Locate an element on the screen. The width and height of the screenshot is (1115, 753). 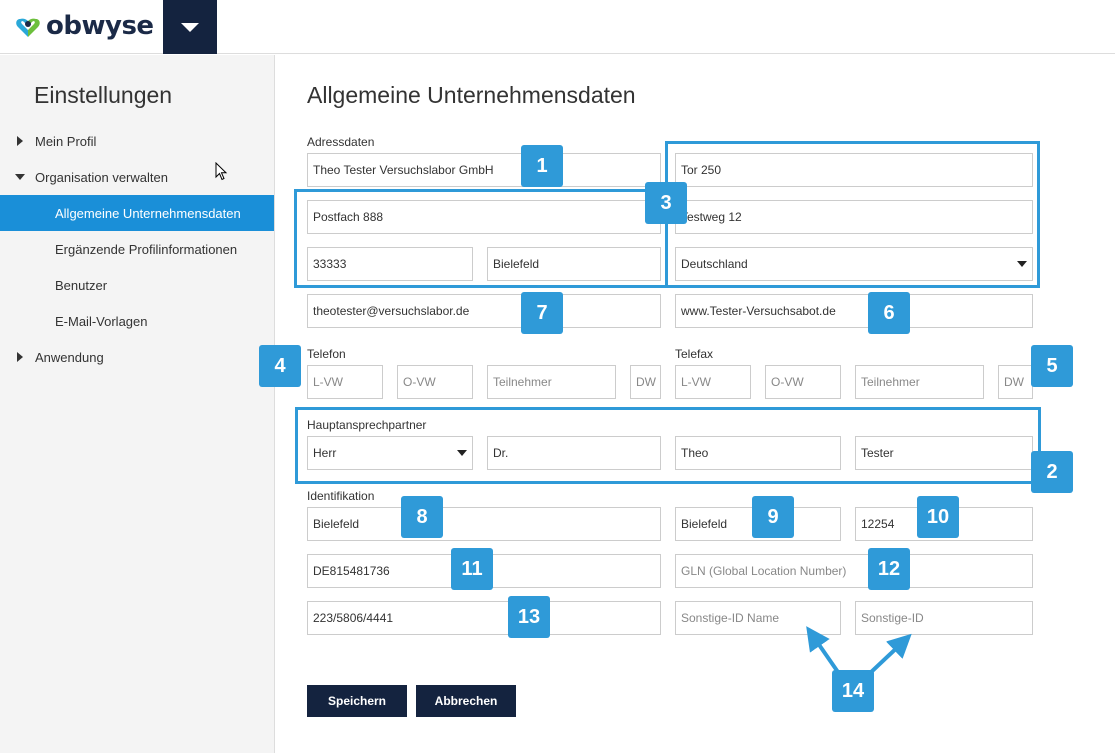
obwyse-logo: obwyse is located at coordinates (84, 26).